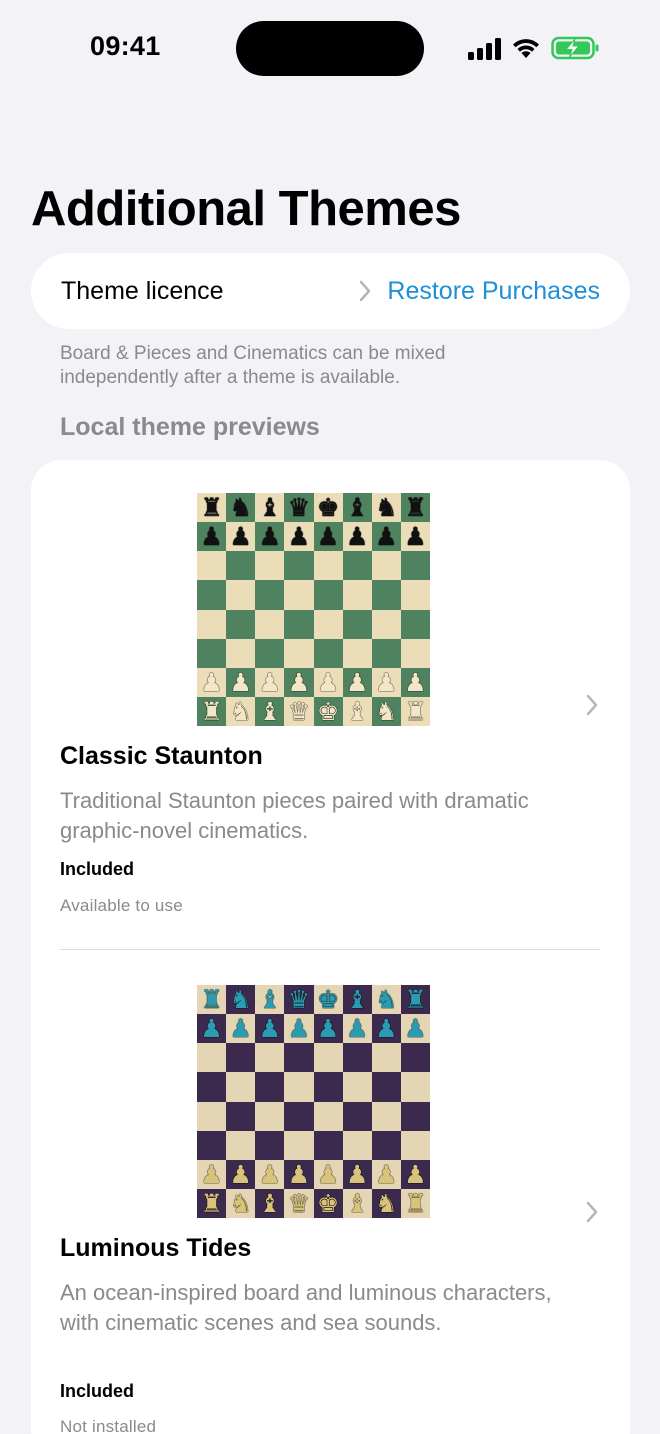  I want to click on cellular-signal-icon, so click(484, 49).